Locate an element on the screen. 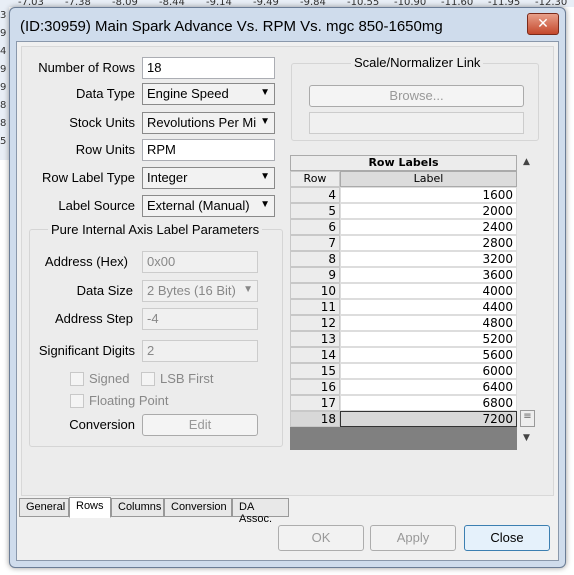  table-row: 15 6000 is located at coordinates (403, 371).